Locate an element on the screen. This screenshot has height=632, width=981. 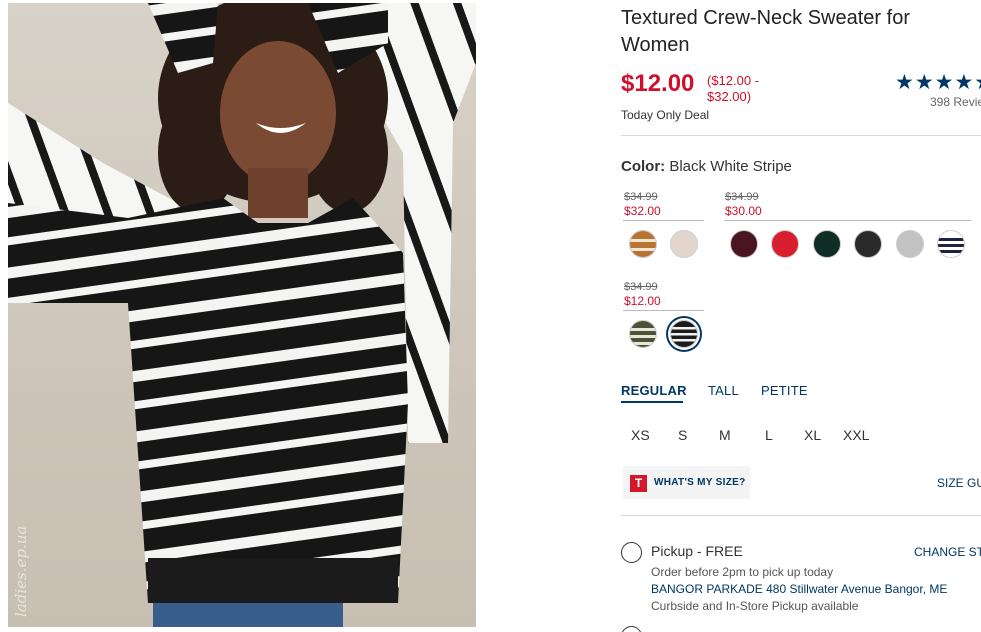
pickup-radio is located at coordinates (631, 552).